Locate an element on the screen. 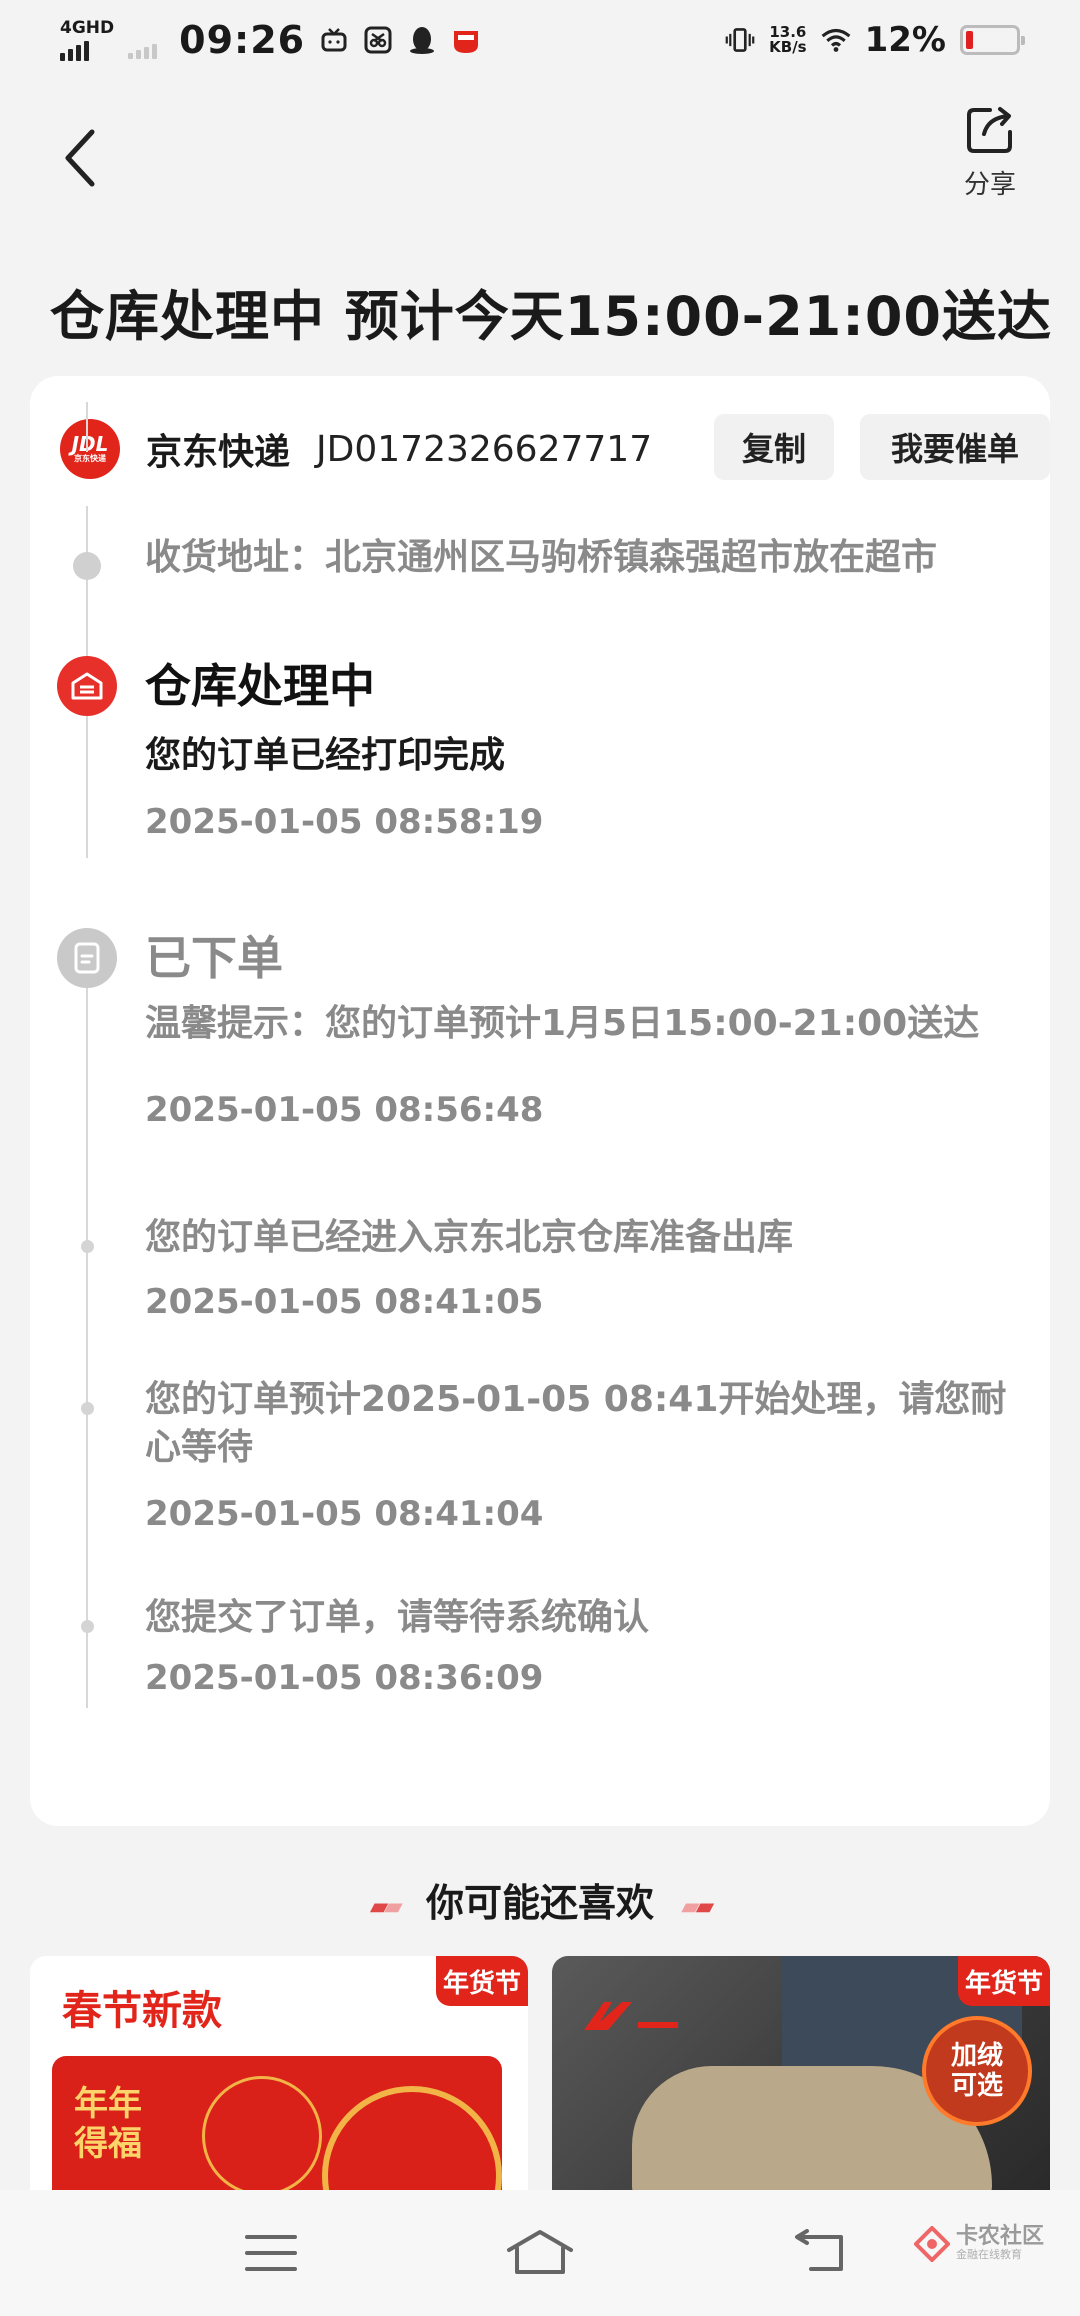 The image size is (1080, 2316). carrier-name: 京东快递 is located at coordinates (218, 452).